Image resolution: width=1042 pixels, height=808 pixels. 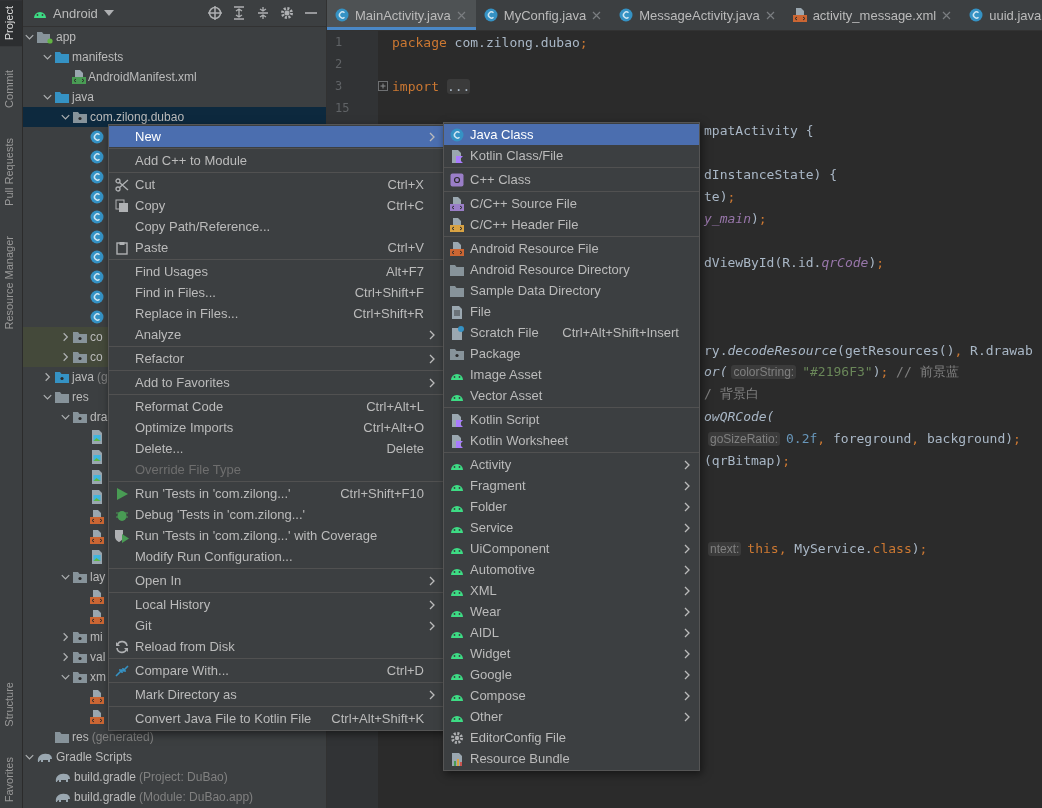 What do you see at coordinates (720, 196) in the screenshot?
I see `code-line: te);` at bounding box center [720, 196].